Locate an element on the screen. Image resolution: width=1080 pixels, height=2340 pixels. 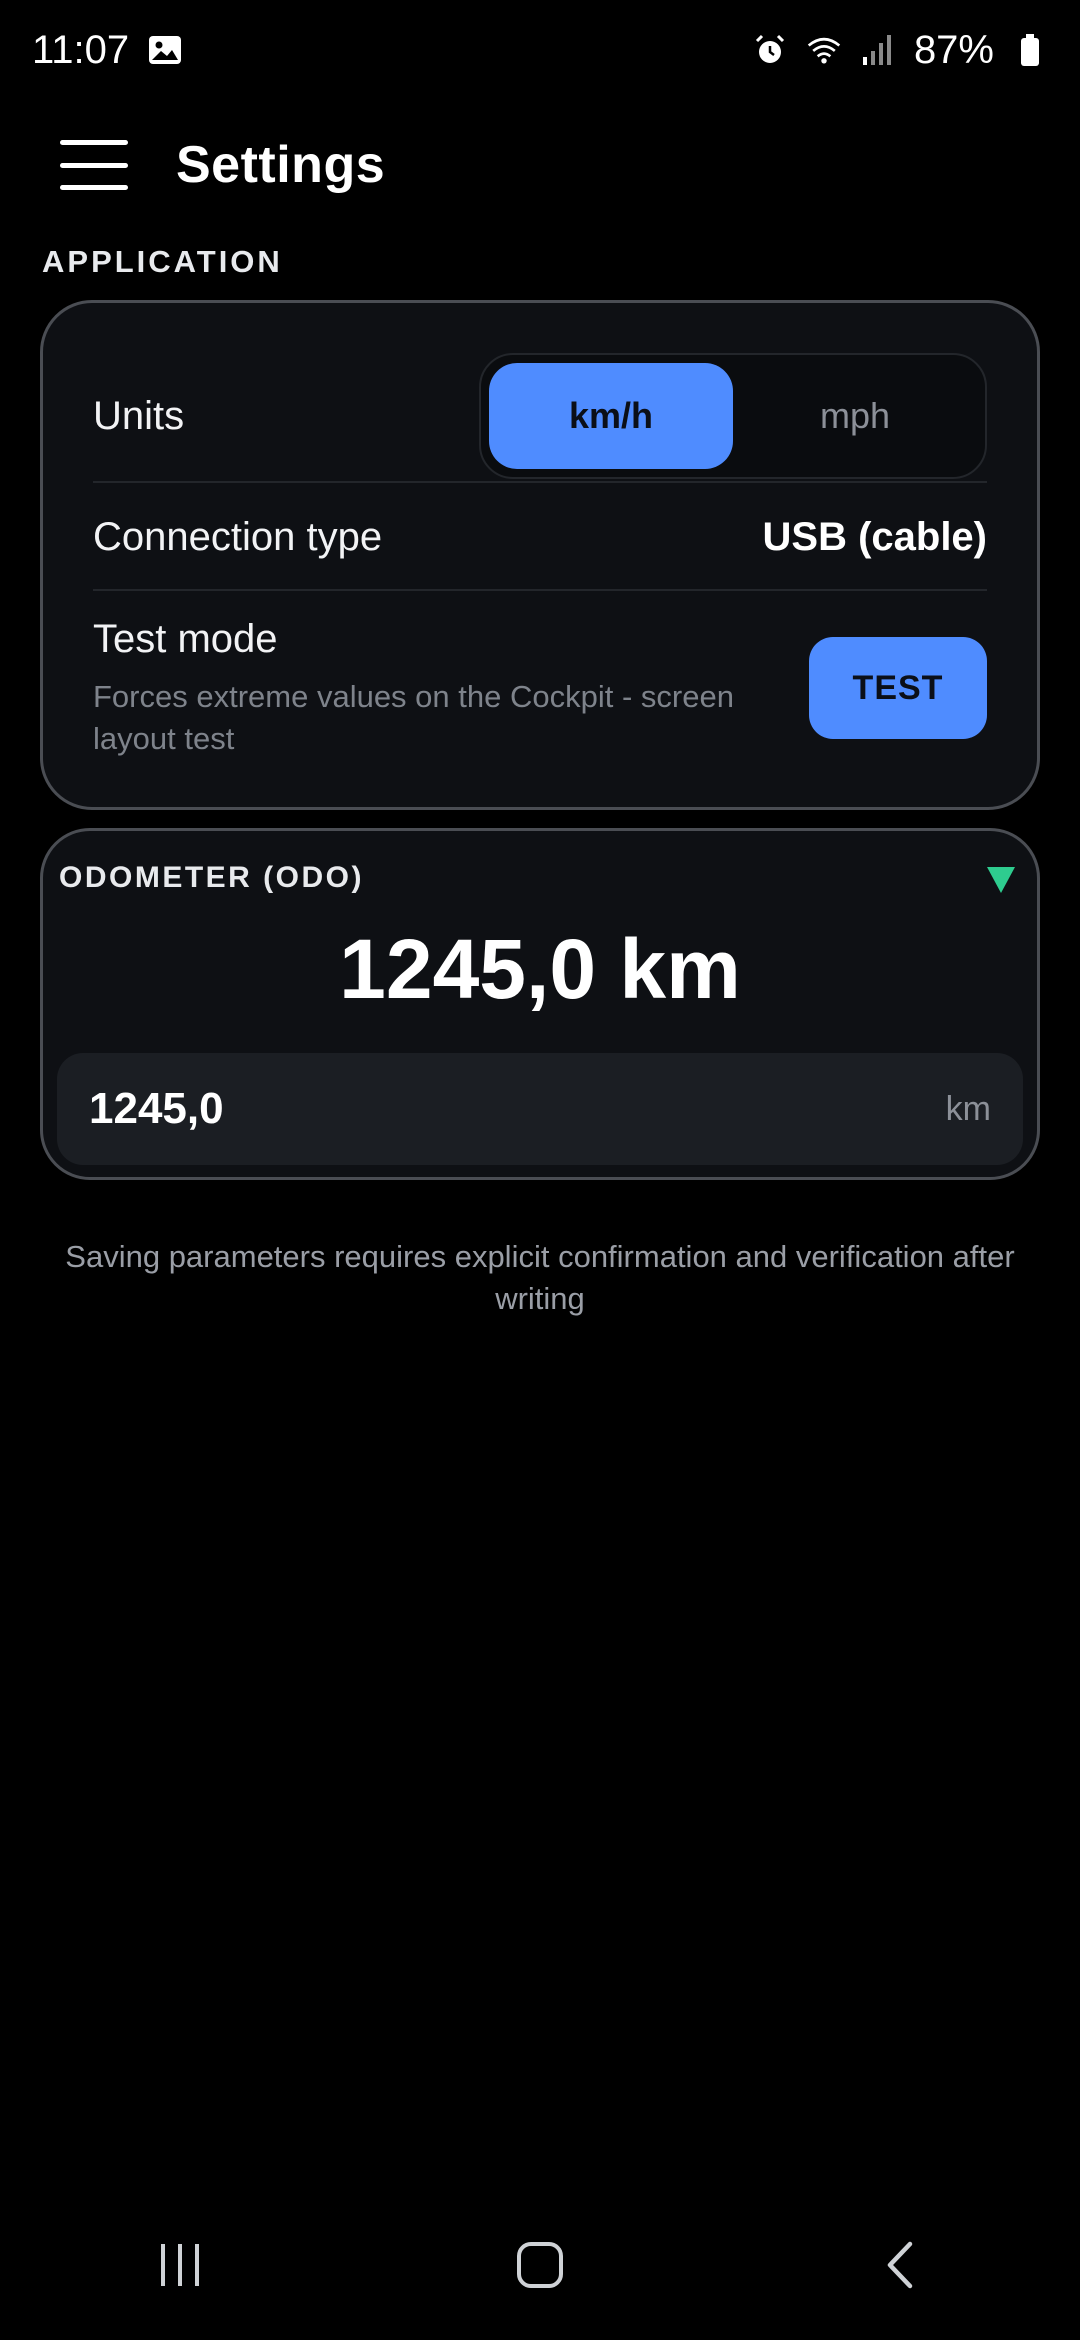
system-nav-bar is located at coordinates (540, 2265).